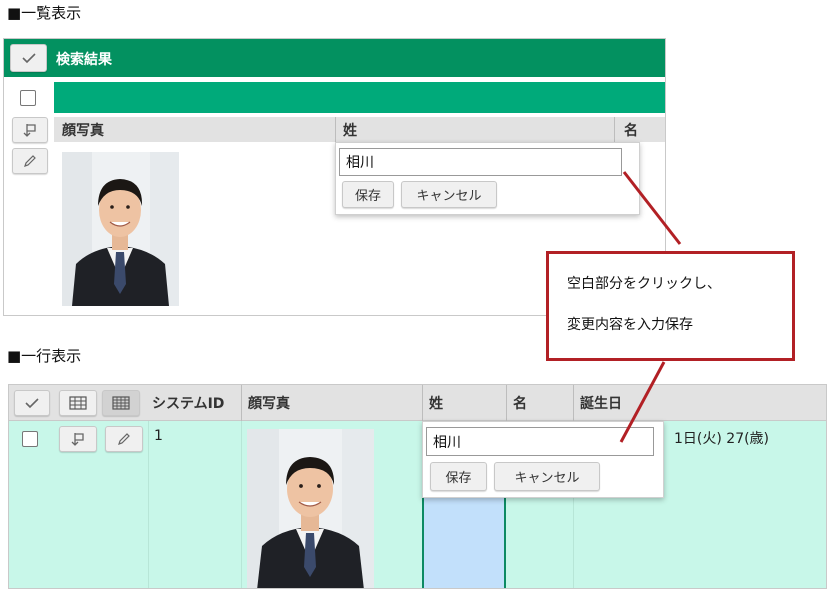 This screenshot has height=591, width=828. I want to click on callout-box: 空白部分をクリックし、 変更内容を入力保存, so click(670, 306).